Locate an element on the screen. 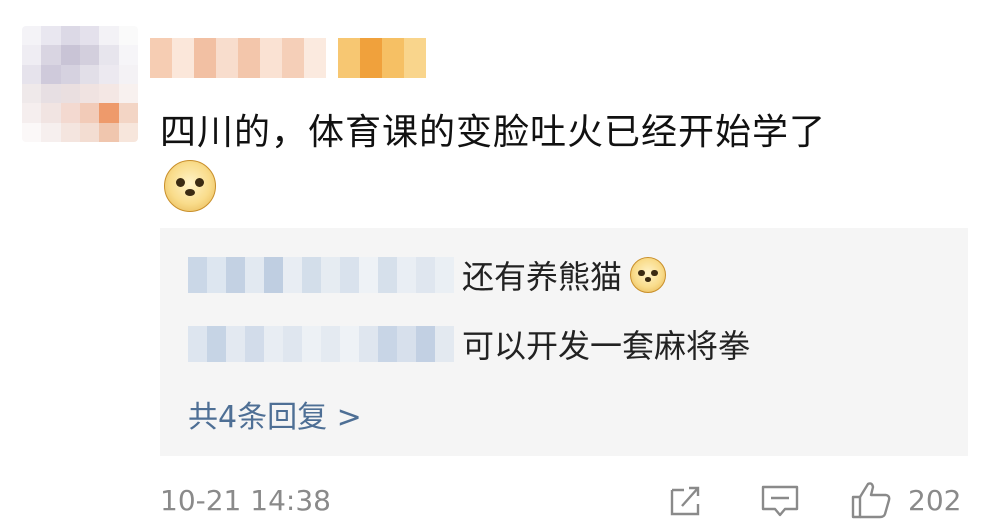 Image resolution: width=1000 pixels, height=524 pixels. comment-text: 四川的，体育课的变脸吐火已经开始学了 is located at coordinates (493, 132).